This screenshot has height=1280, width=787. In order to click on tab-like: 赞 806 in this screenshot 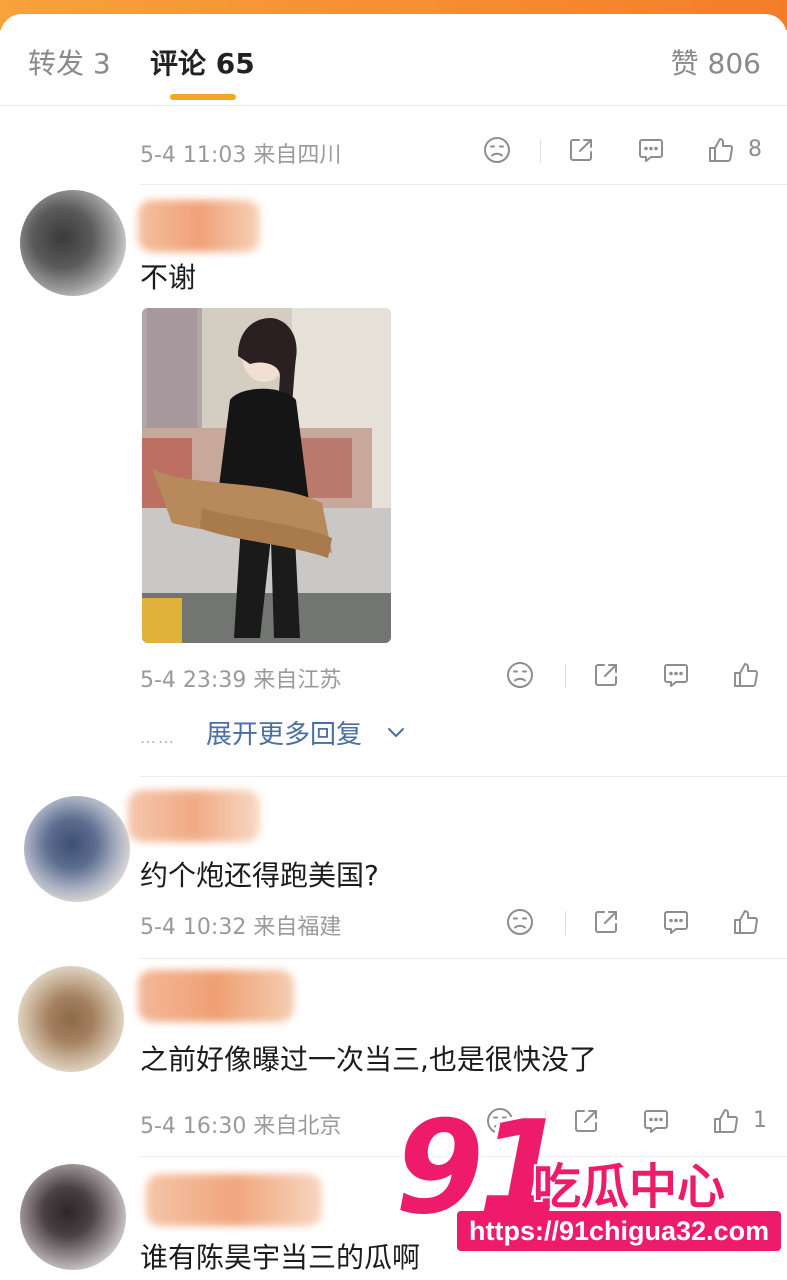, I will do `click(716, 62)`.